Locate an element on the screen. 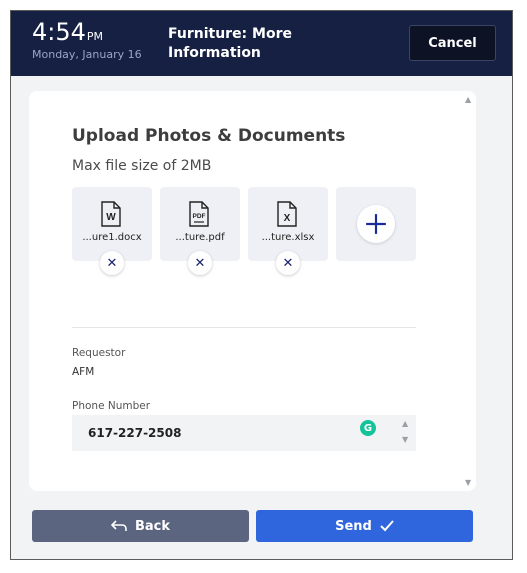  back-button: Back is located at coordinates (140, 526).